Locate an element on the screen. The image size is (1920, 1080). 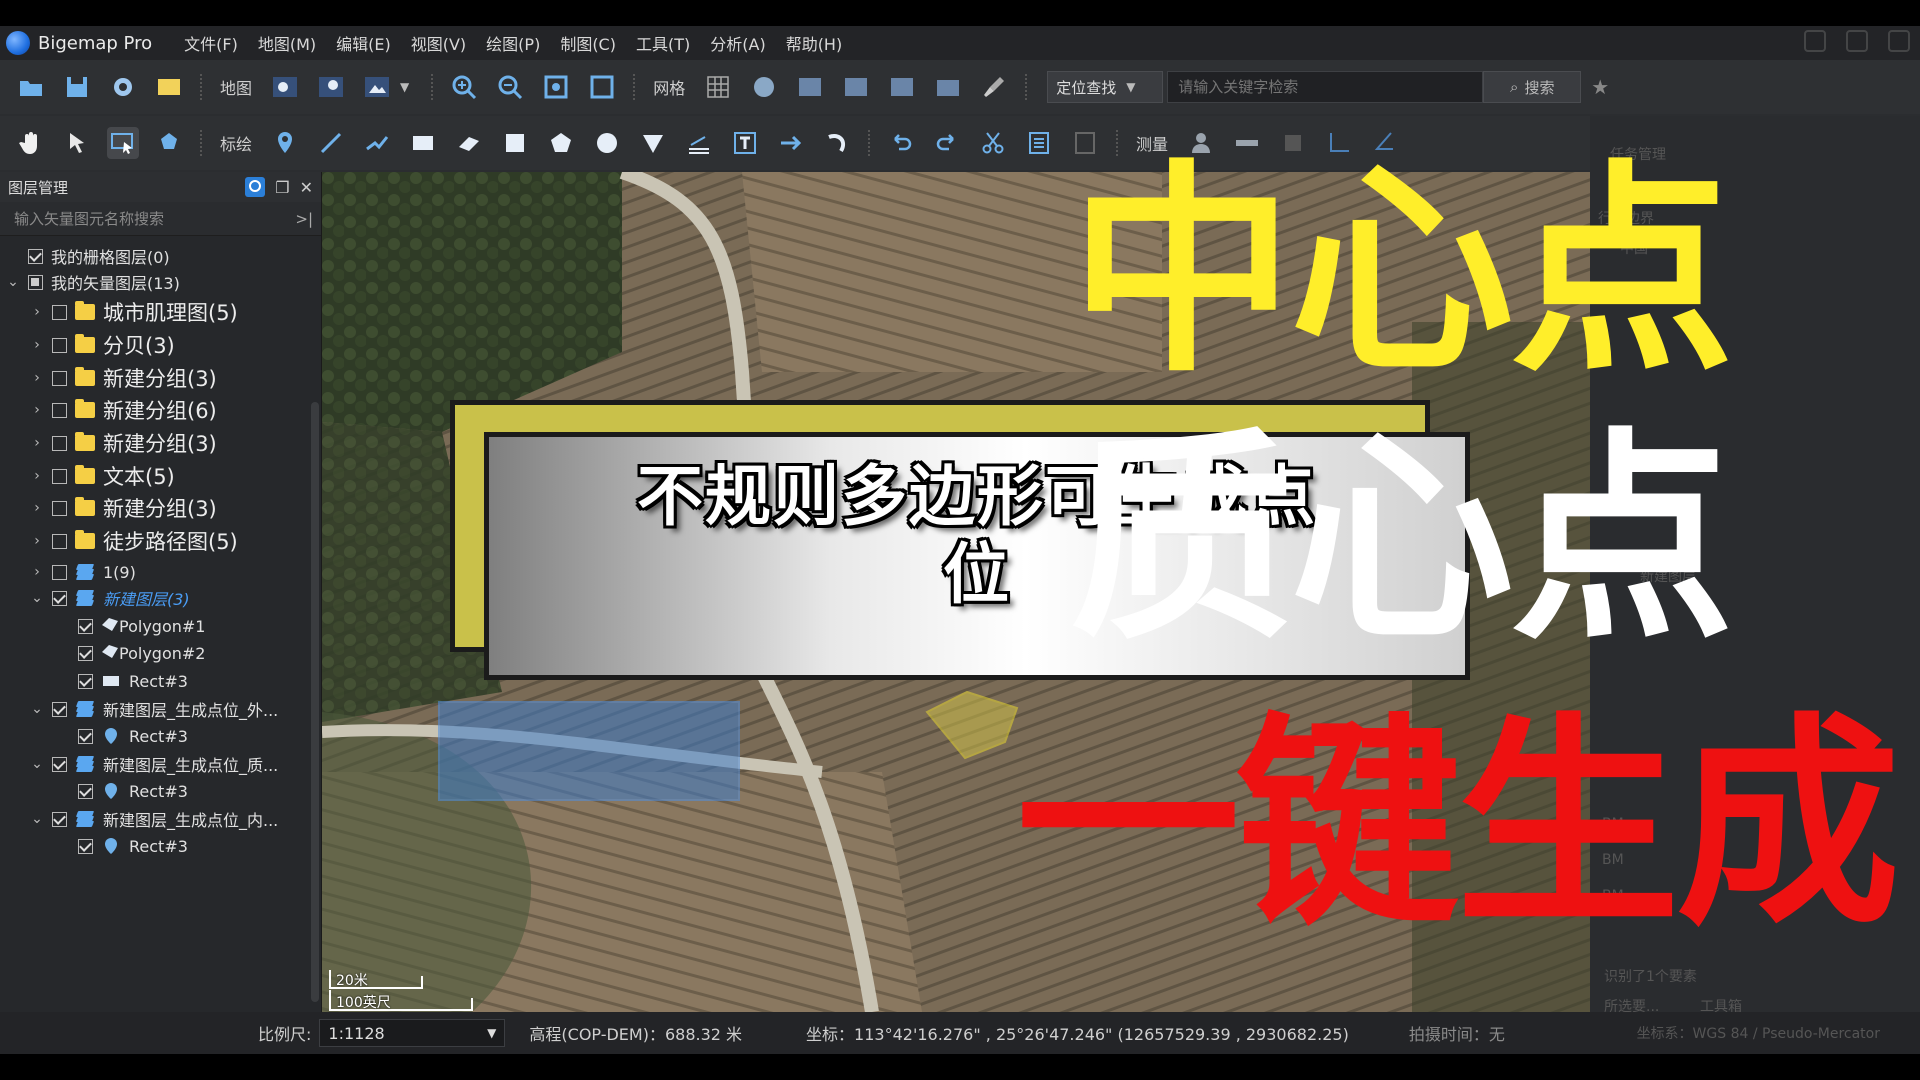
vector-search-box: 输入矢量图元名称搜索 >| is located at coordinates (160, 219).